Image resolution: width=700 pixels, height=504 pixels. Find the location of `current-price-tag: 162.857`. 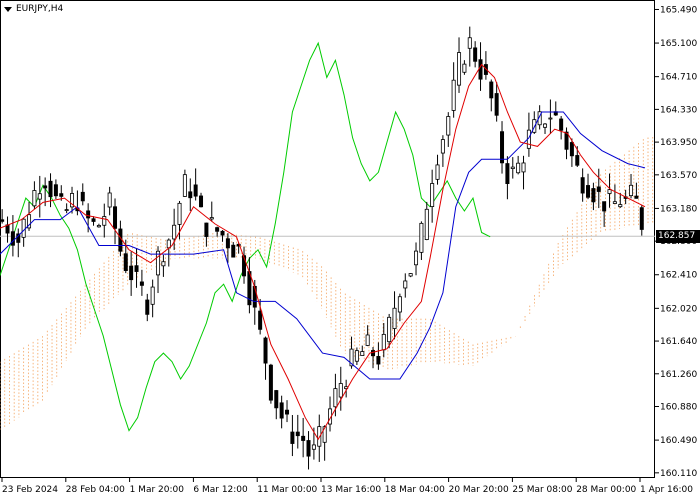

current-price-tag: 162.857 is located at coordinates (678, 237).